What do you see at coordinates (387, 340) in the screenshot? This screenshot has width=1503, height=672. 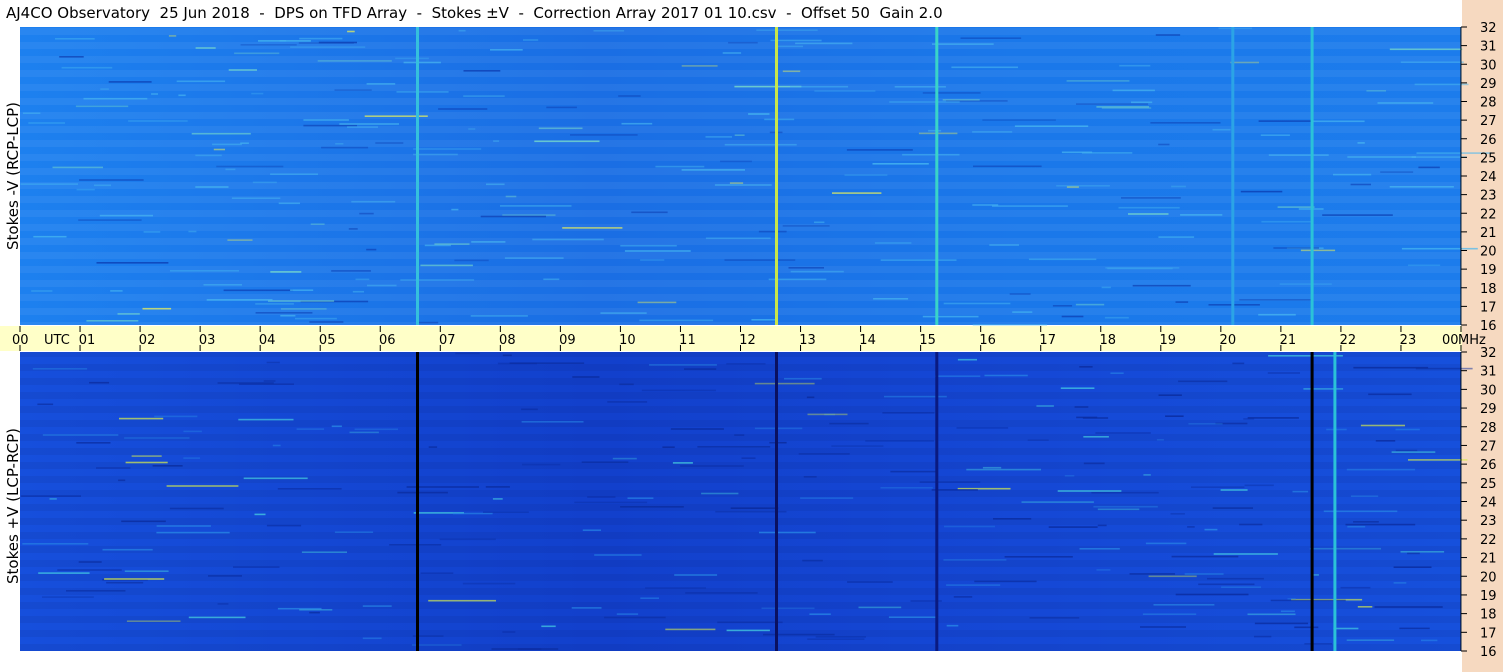 I see `x-tick-label-6: 06` at bounding box center [387, 340].